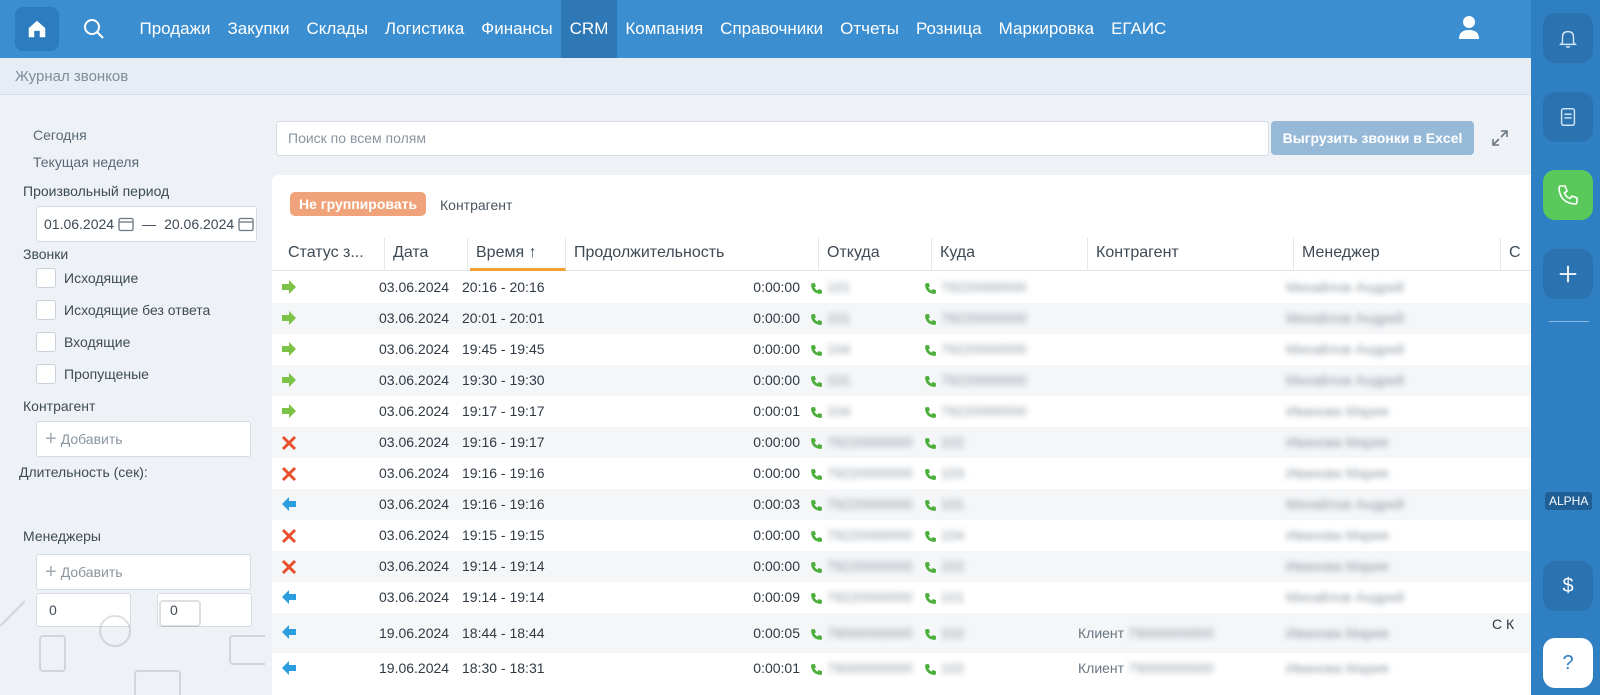 The image size is (1600, 695). I want to click on group-by-counterparty-toggle: Контрагент, so click(476, 205).